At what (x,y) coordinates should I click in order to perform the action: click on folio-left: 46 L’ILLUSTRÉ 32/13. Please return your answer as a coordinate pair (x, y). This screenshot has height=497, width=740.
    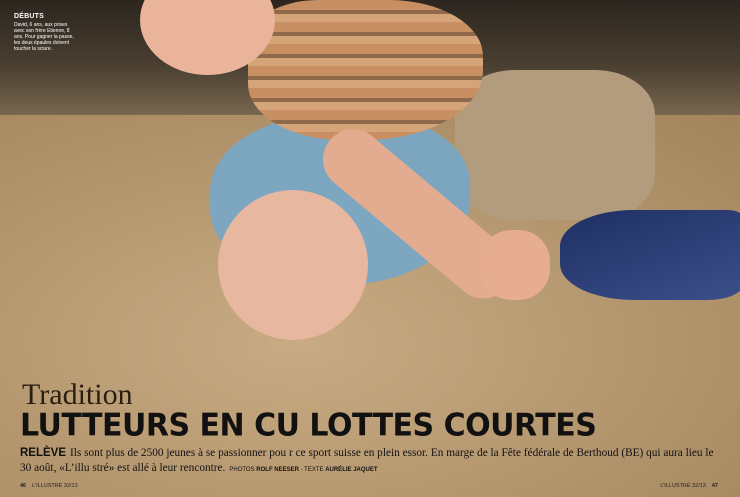
    Looking at the image, I should click on (49, 486).